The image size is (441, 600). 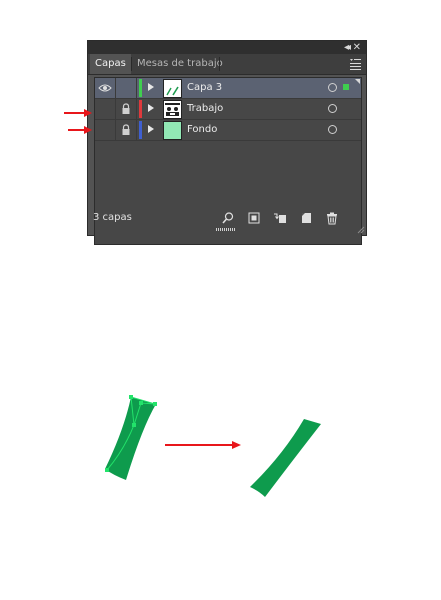 What do you see at coordinates (78, 113) in the screenshot?
I see `red-arrow-trabajo` at bounding box center [78, 113].